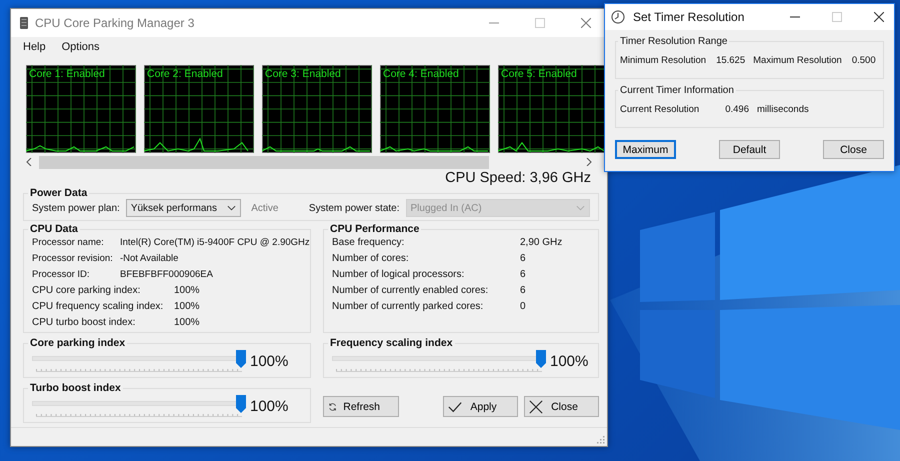 This screenshot has width=900, height=461. What do you see at coordinates (61, 274) in the screenshot?
I see `field-label: Processor ID:` at bounding box center [61, 274].